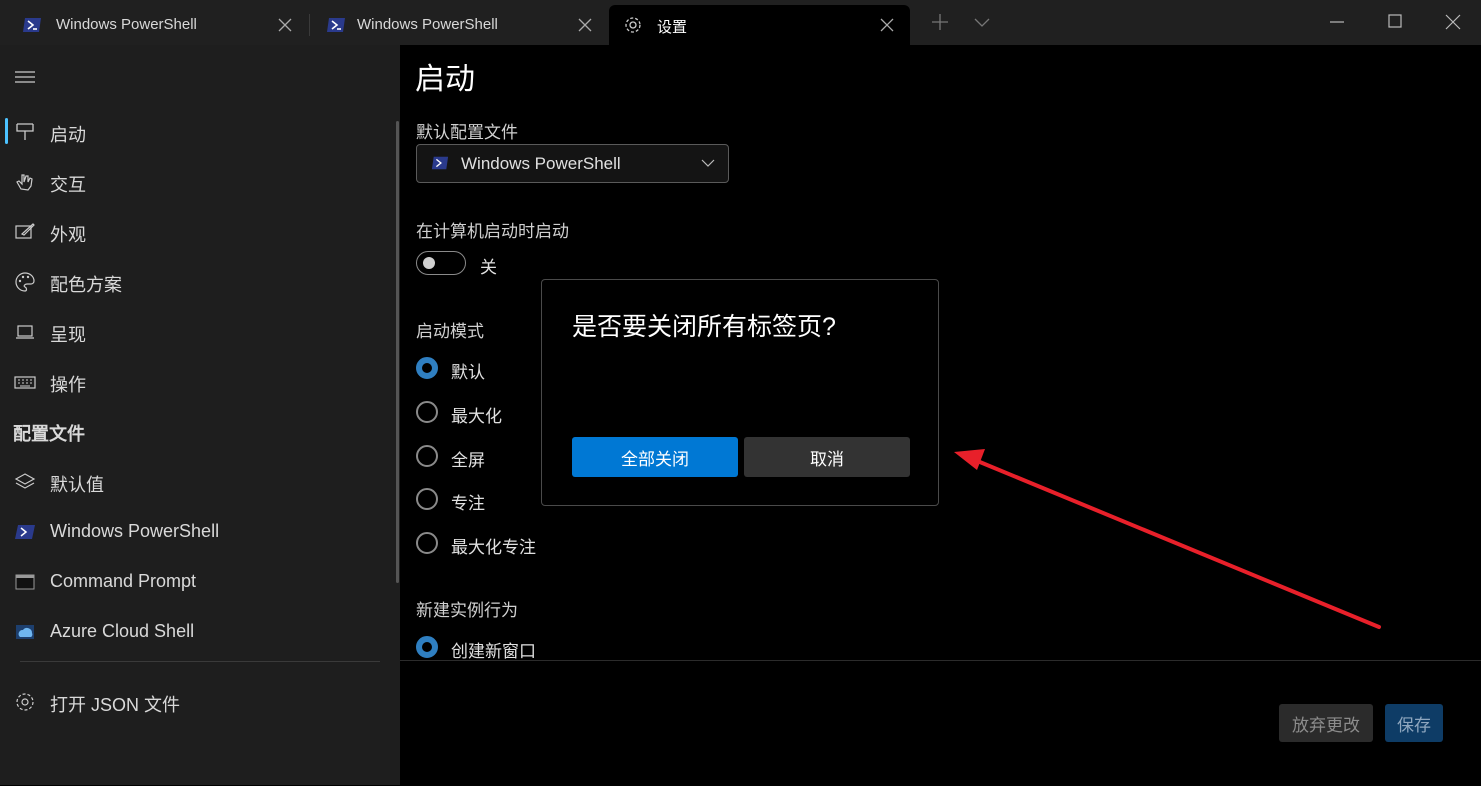 The image size is (1481, 786). I want to click on launch-mode-label: 启动模式, so click(450, 331).